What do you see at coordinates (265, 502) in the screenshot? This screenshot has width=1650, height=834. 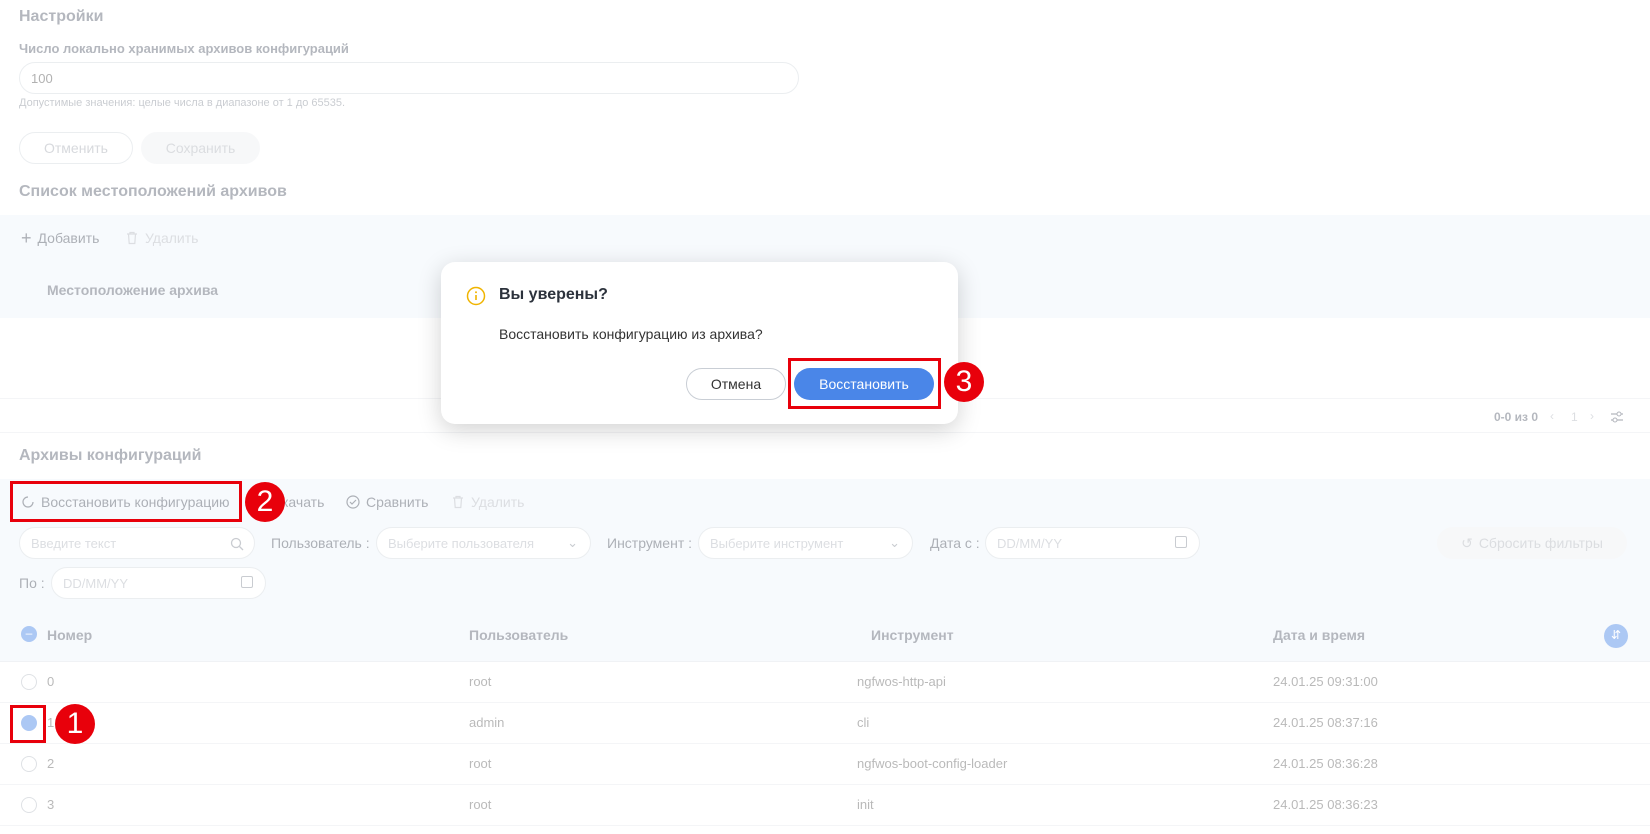 I see `step-badge-2: 2` at bounding box center [265, 502].